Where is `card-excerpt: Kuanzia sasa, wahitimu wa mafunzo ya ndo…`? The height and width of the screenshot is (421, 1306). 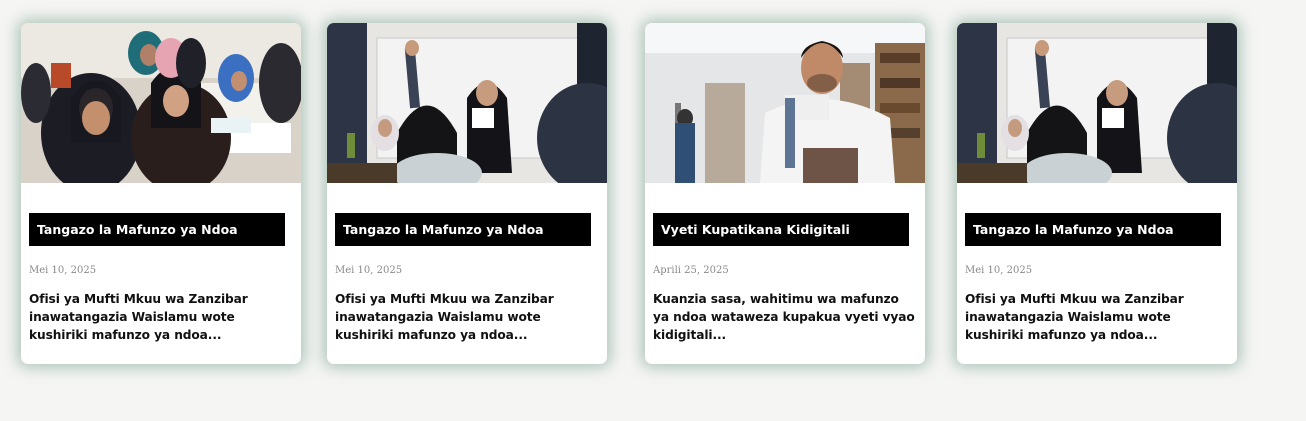 card-excerpt: Kuanzia sasa, wahitimu wa mafunzo ya ndo… is located at coordinates (784, 317).